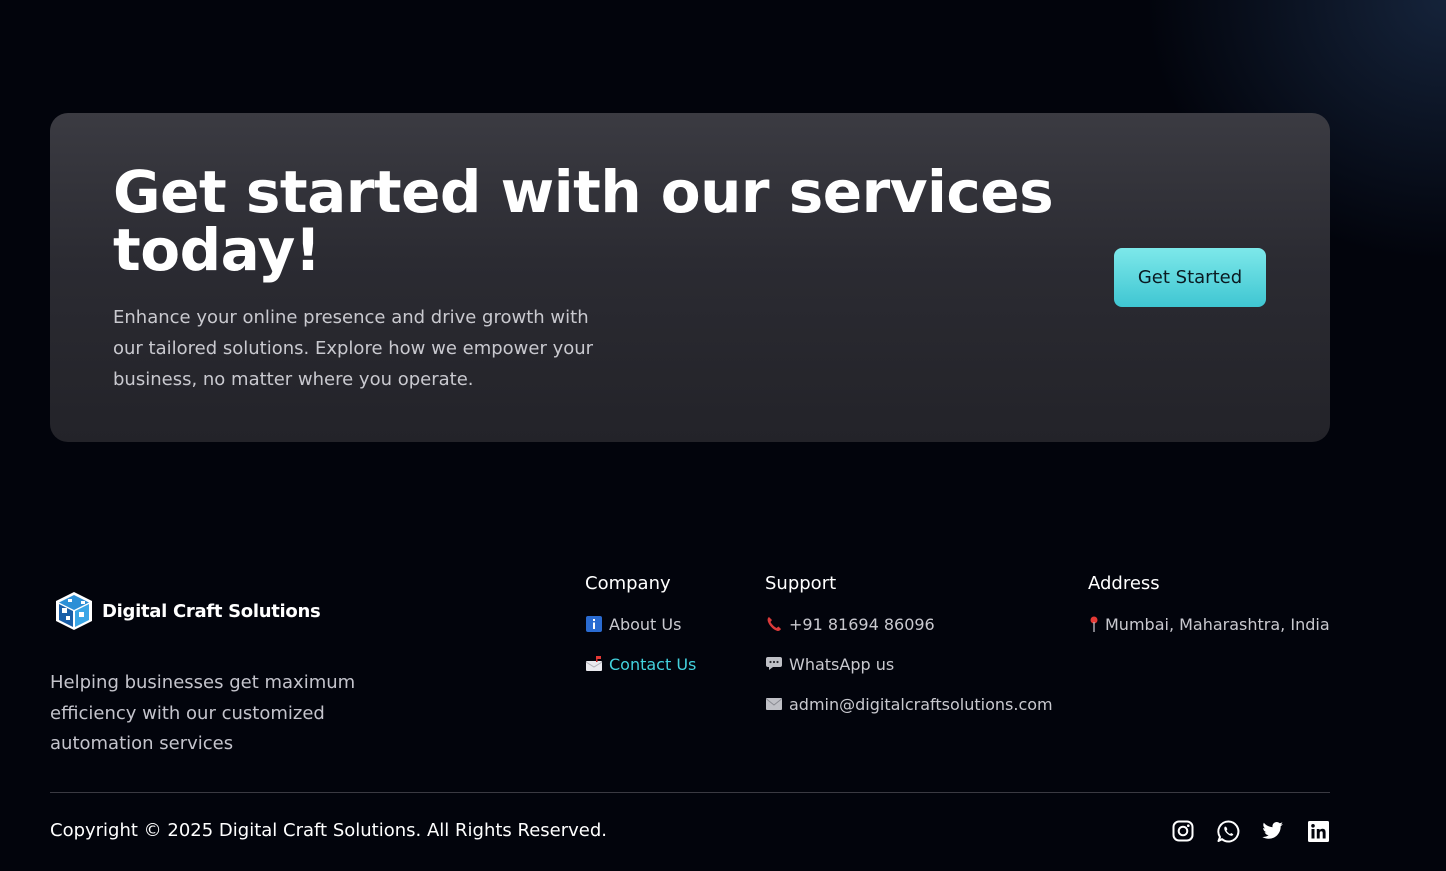 This screenshot has width=1446, height=871. I want to click on instagram-icon, so click(1183, 831).